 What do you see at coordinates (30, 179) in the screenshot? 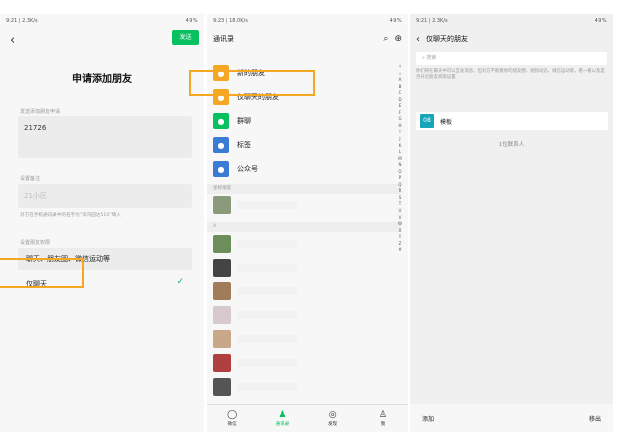
I see `remark-caption: 设置备注` at bounding box center [30, 179].